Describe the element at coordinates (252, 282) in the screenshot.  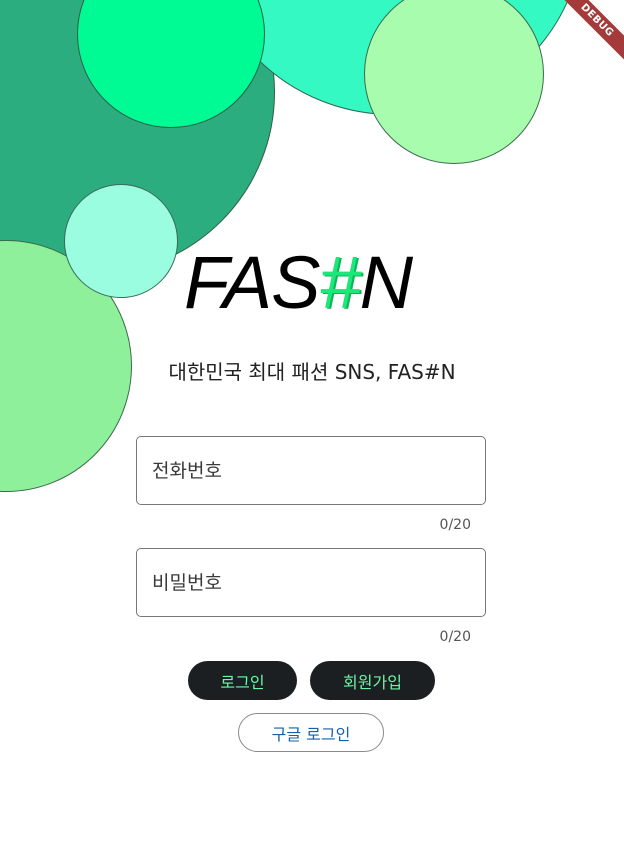
I see `logo-text-fas: FAS` at that location.